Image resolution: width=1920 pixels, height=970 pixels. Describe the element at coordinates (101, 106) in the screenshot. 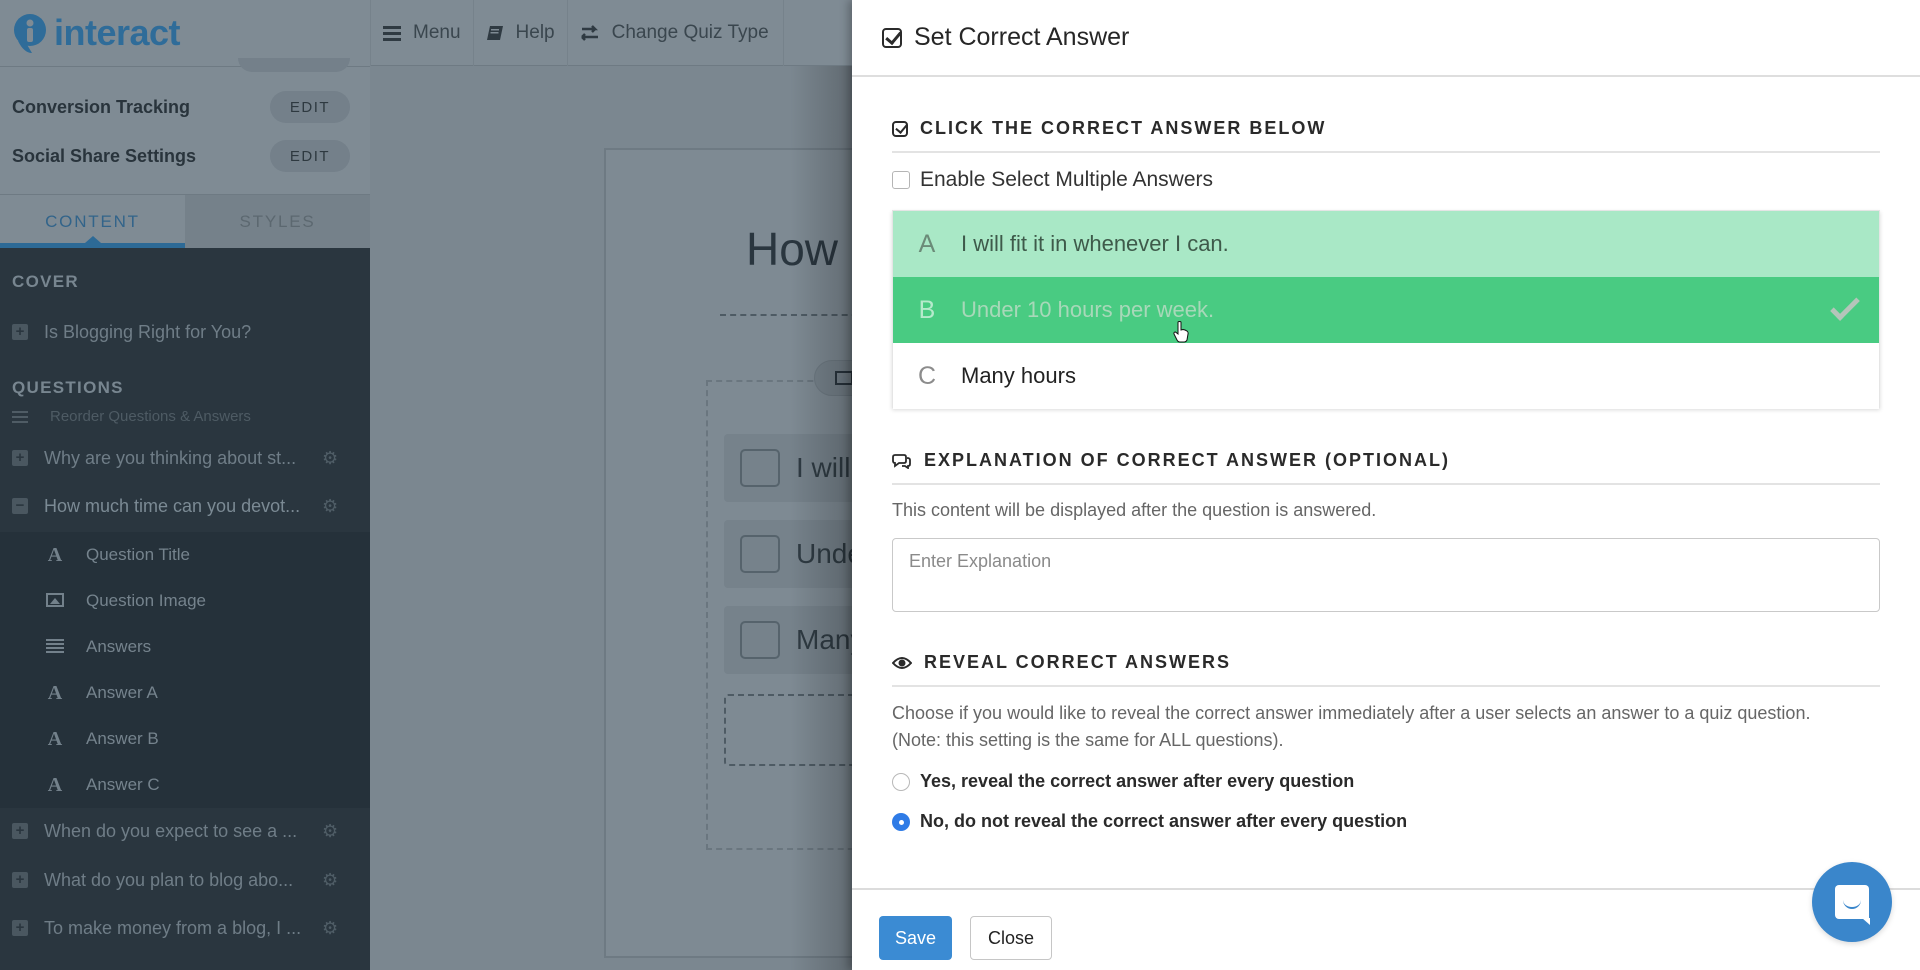

I see `setting-label: Conversion Tracking` at that location.